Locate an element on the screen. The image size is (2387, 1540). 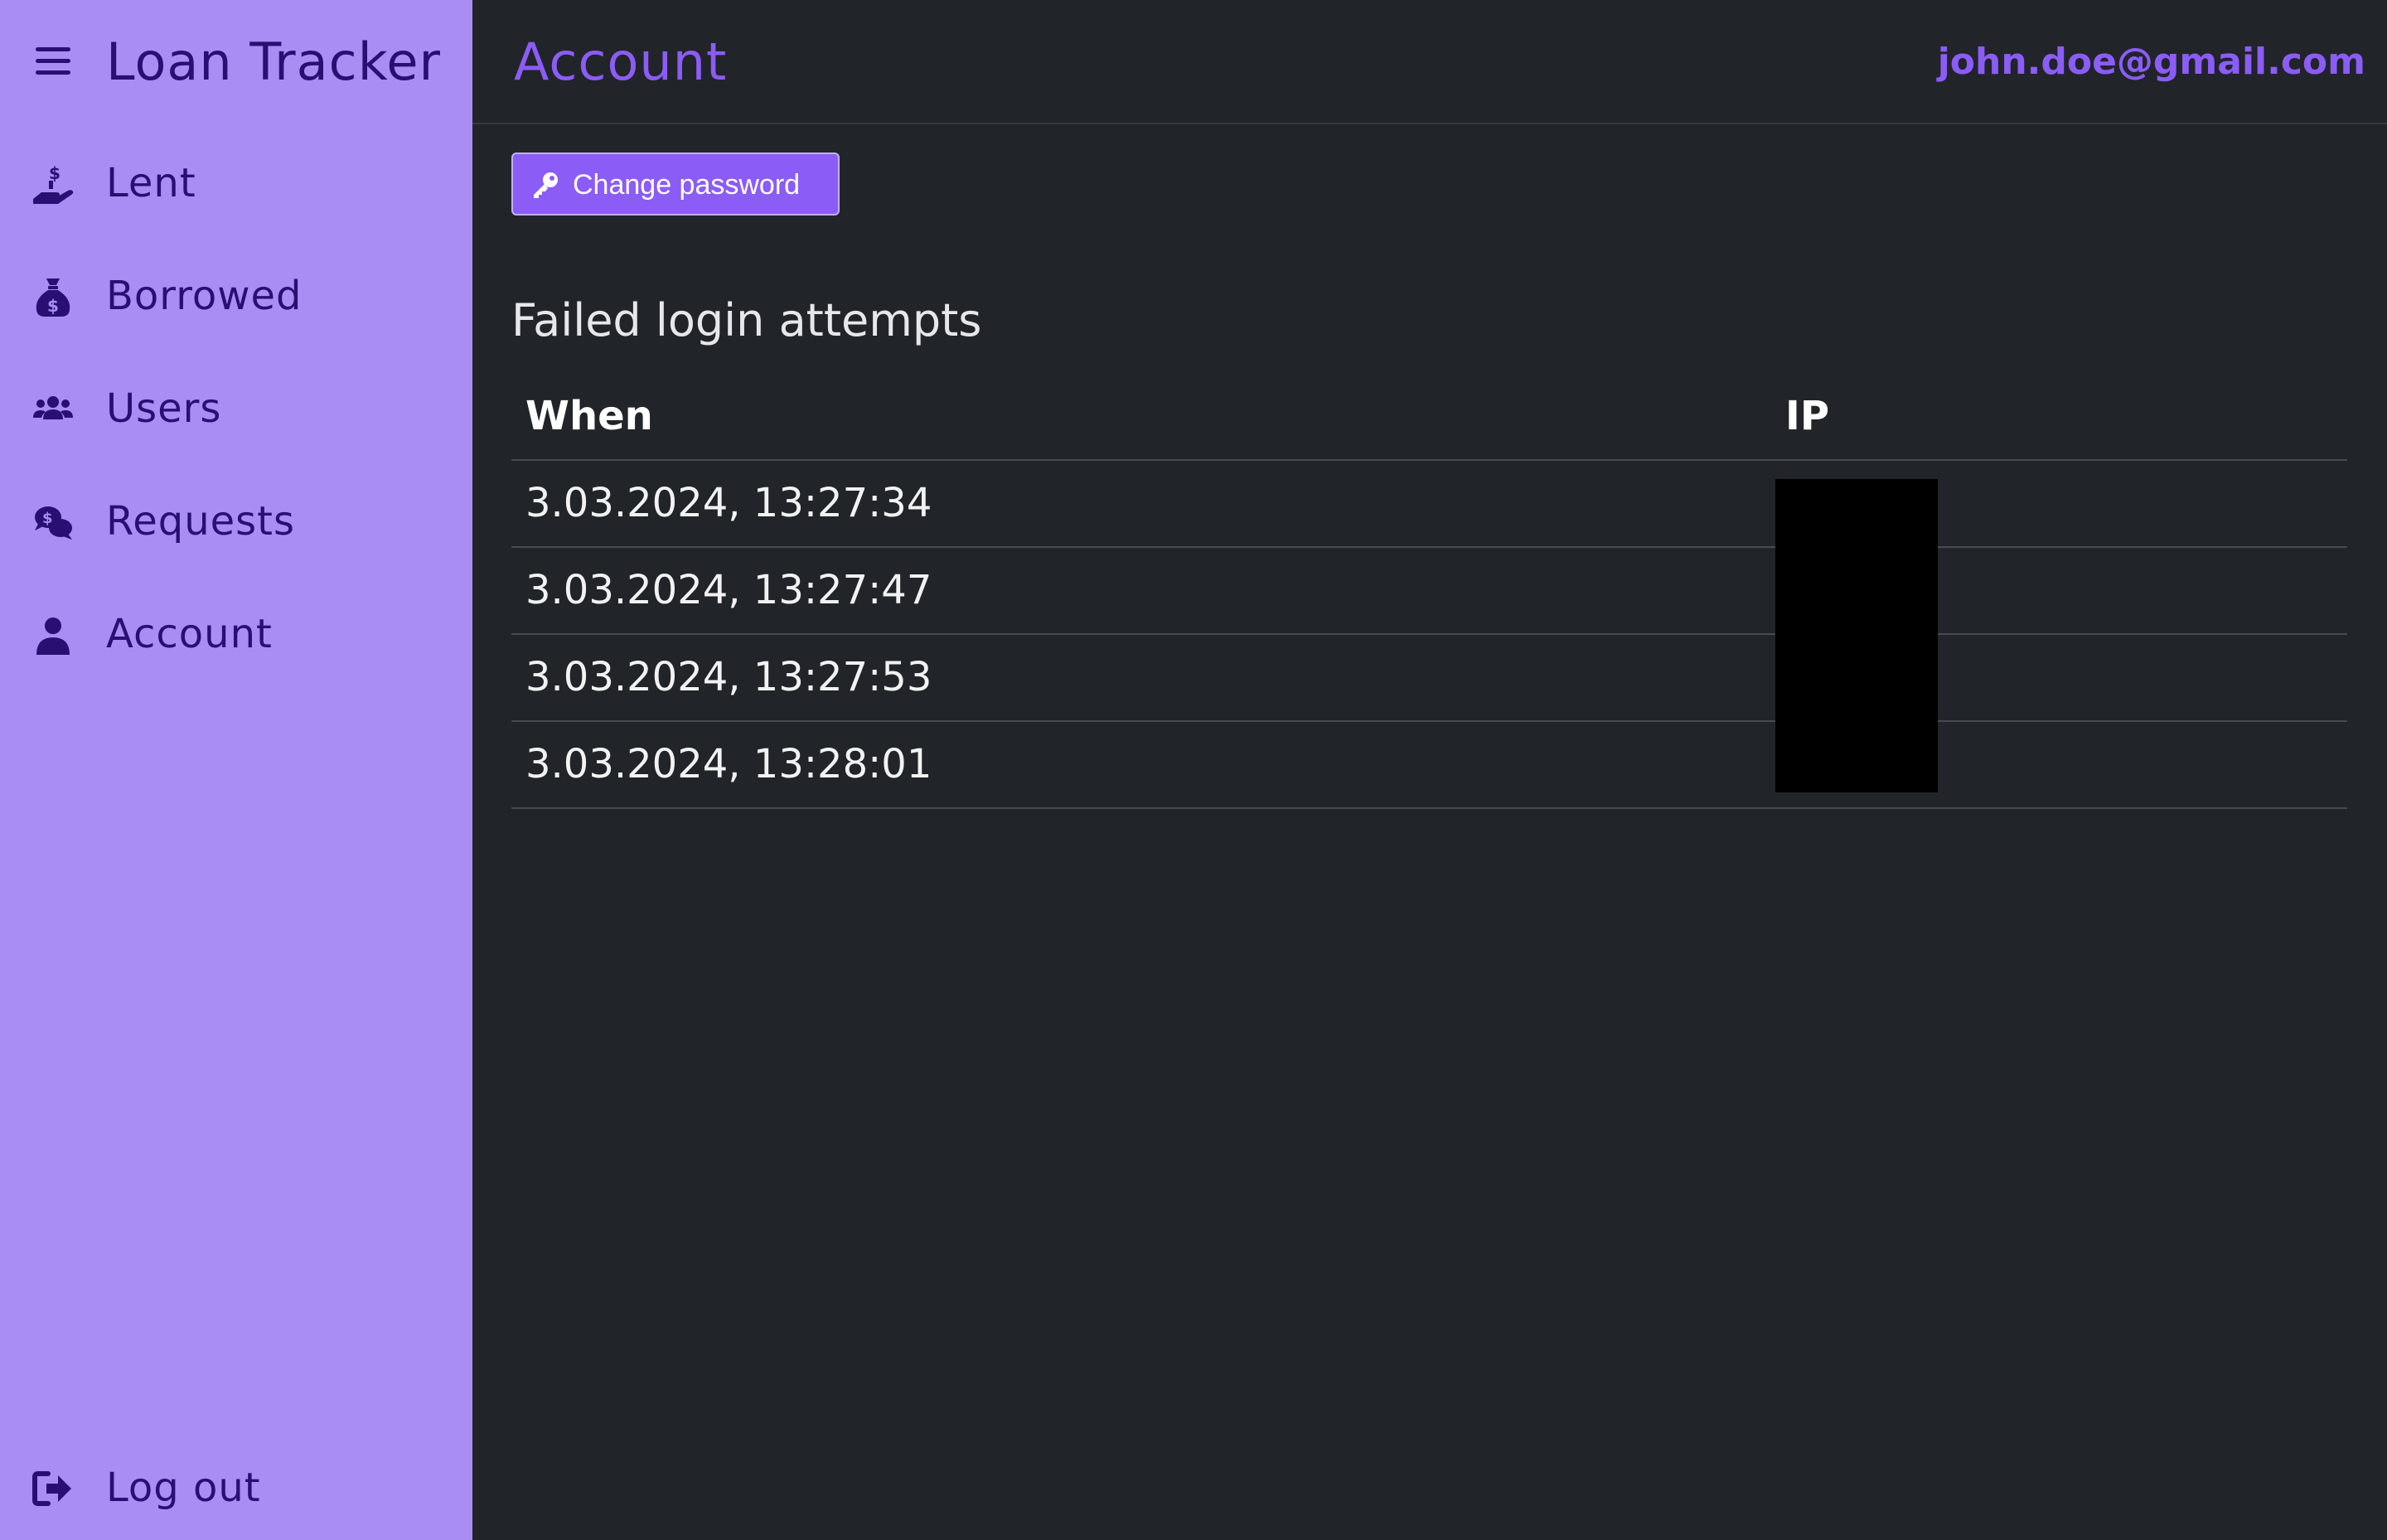
key-icon is located at coordinates (545, 185).